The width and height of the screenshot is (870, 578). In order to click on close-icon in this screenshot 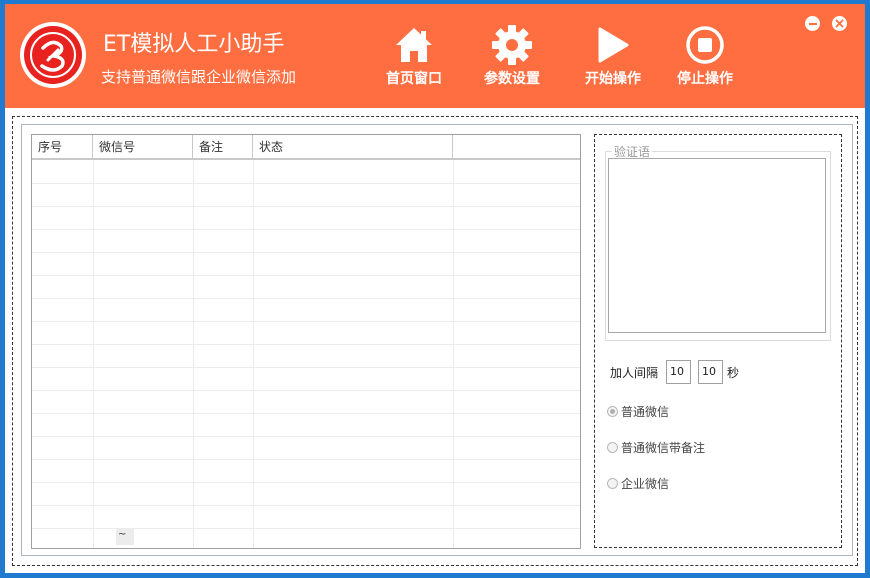, I will do `click(839, 23)`.